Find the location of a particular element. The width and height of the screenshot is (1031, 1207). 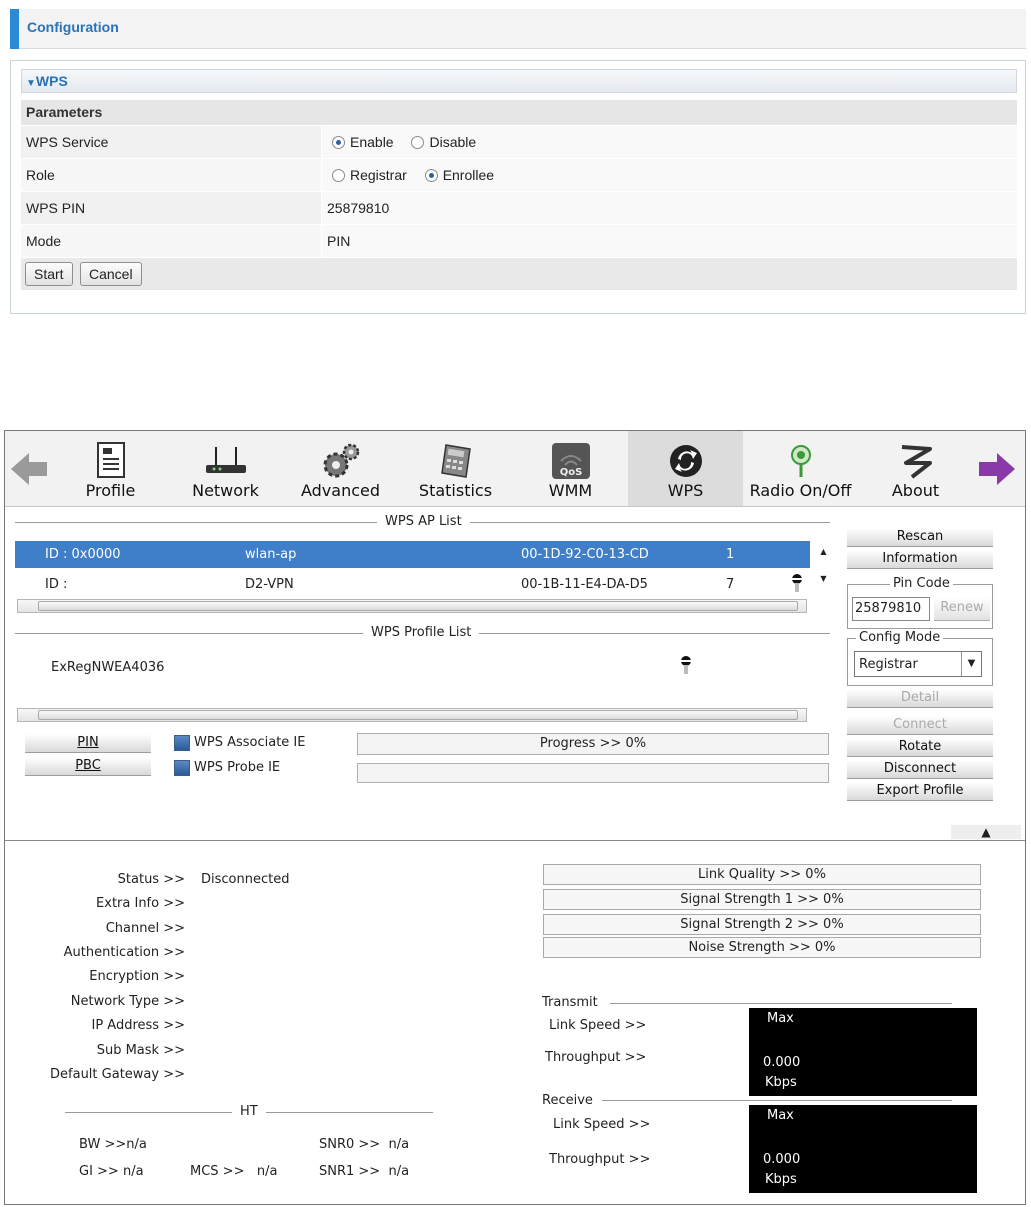

header-accent-bar is located at coordinates (14, 29).